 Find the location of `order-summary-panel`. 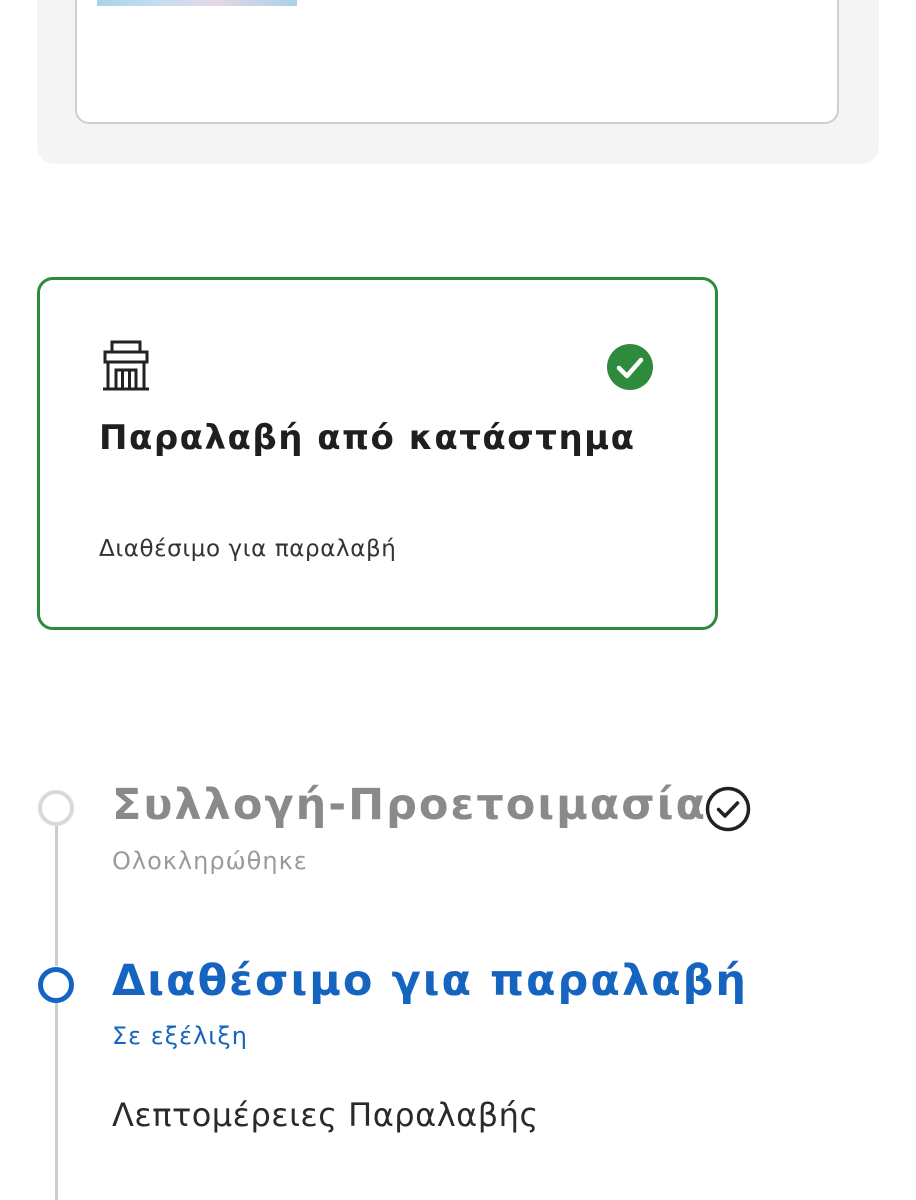

order-summary-panel is located at coordinates (458, 82).